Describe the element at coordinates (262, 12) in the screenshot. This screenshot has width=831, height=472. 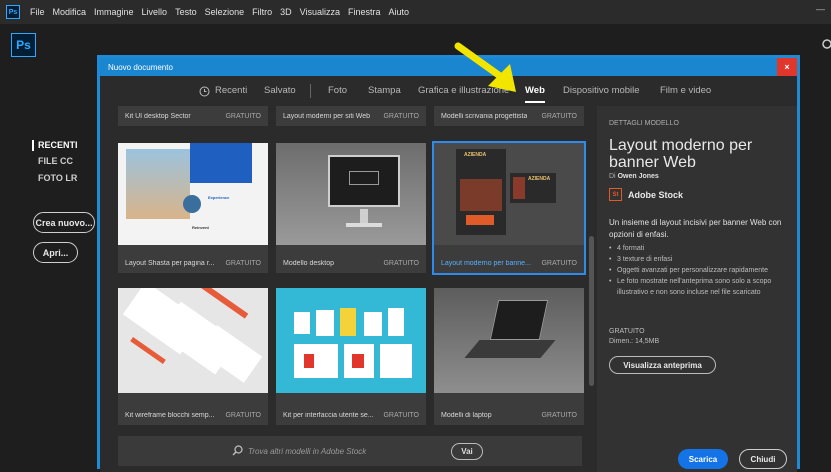
I see `menu-filtro: Filtro` at that location.